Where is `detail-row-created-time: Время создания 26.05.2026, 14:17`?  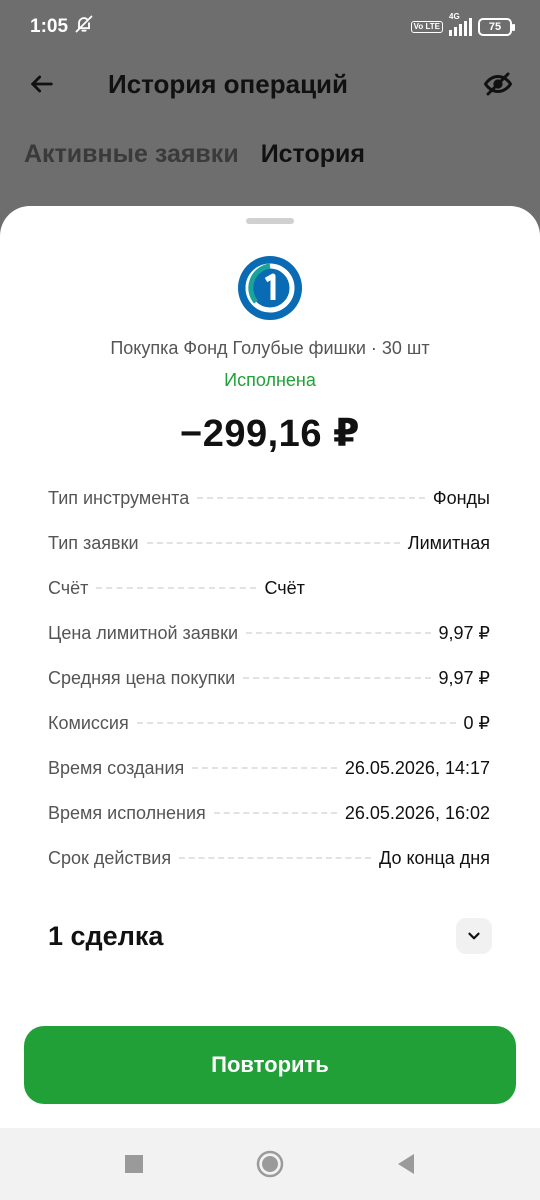 detail-row-created-time: Время создания 26.05.2026, 14:17 is located at coordinates (269, 780).